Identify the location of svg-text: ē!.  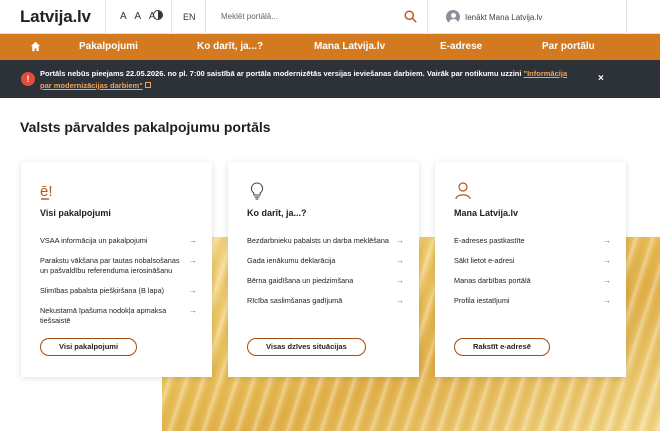
(46, 191).